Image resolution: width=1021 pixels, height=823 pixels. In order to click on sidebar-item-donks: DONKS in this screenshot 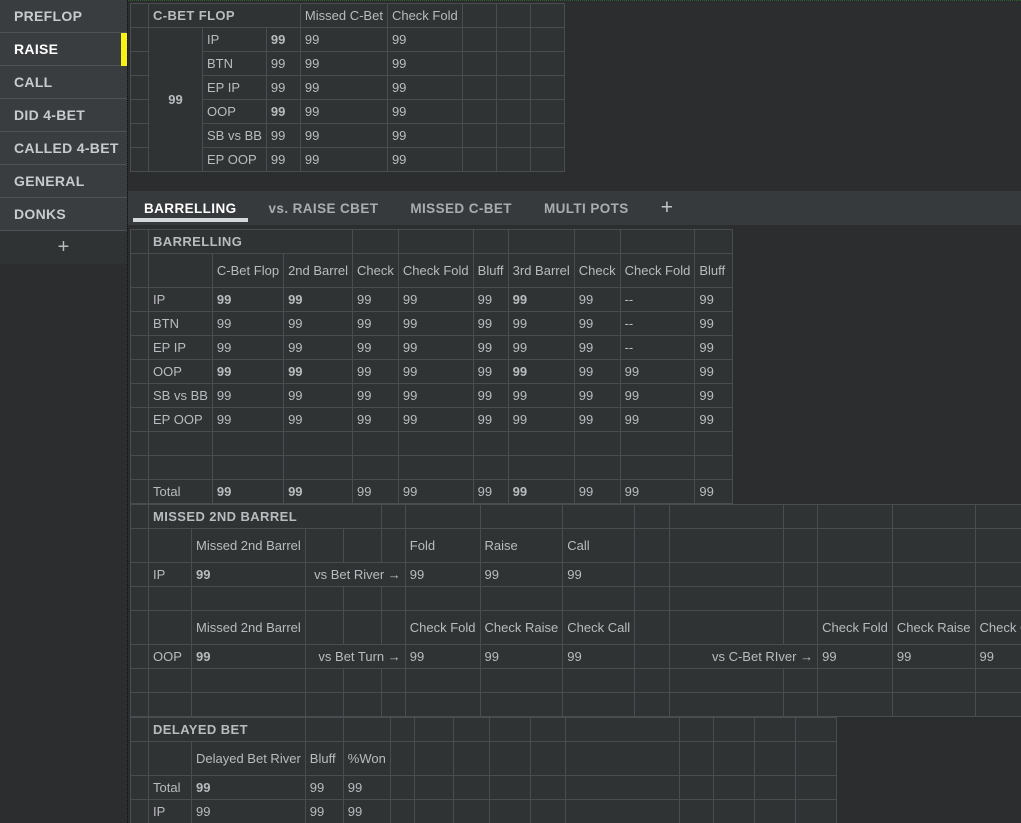, I will do `click(63, 214)`.